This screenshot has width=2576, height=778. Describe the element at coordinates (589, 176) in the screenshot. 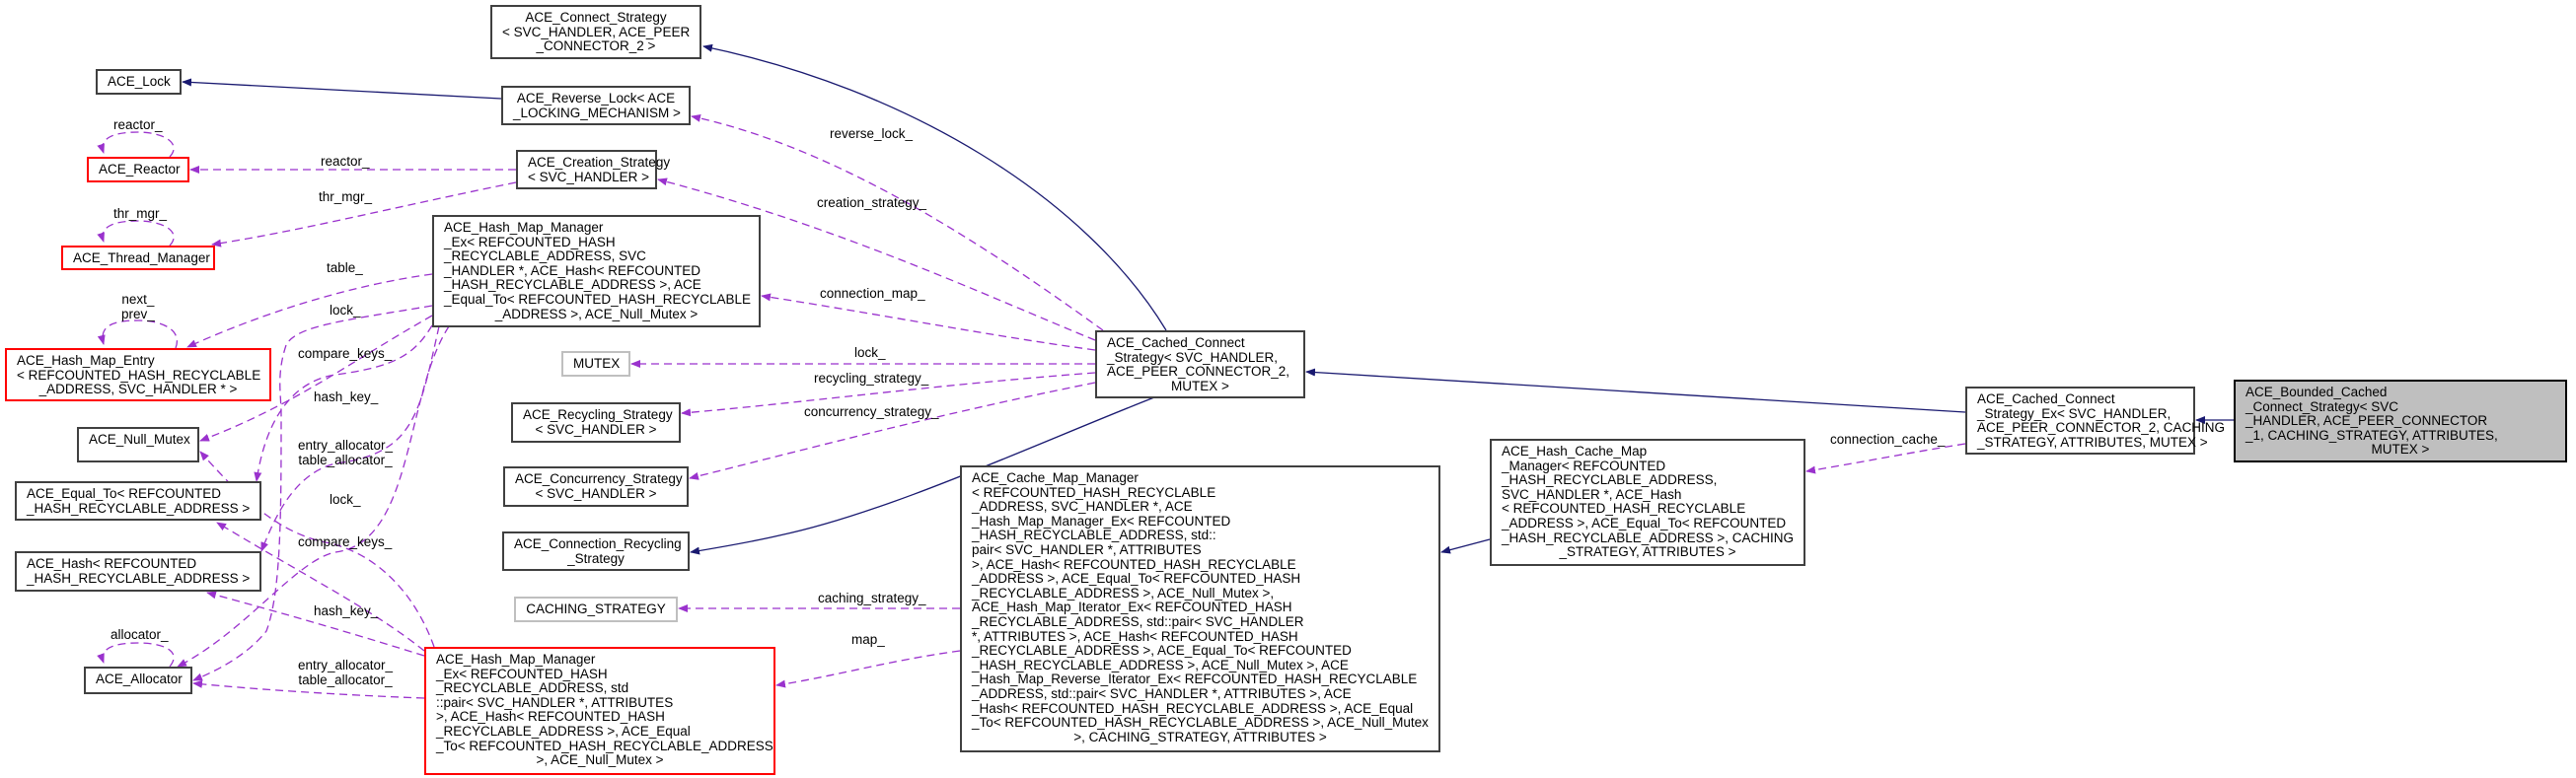

I see `node-label-line: < SVC_HANDLER >` at that location.